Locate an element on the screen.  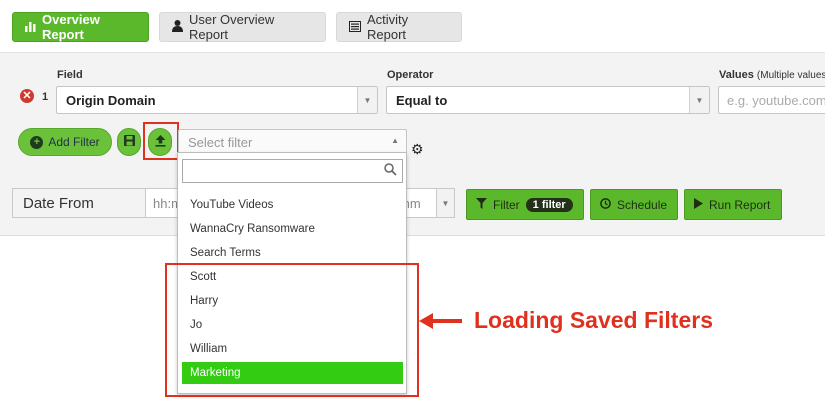
saved-filter-placeholder: Select filter is located at coordinates (220, 142).